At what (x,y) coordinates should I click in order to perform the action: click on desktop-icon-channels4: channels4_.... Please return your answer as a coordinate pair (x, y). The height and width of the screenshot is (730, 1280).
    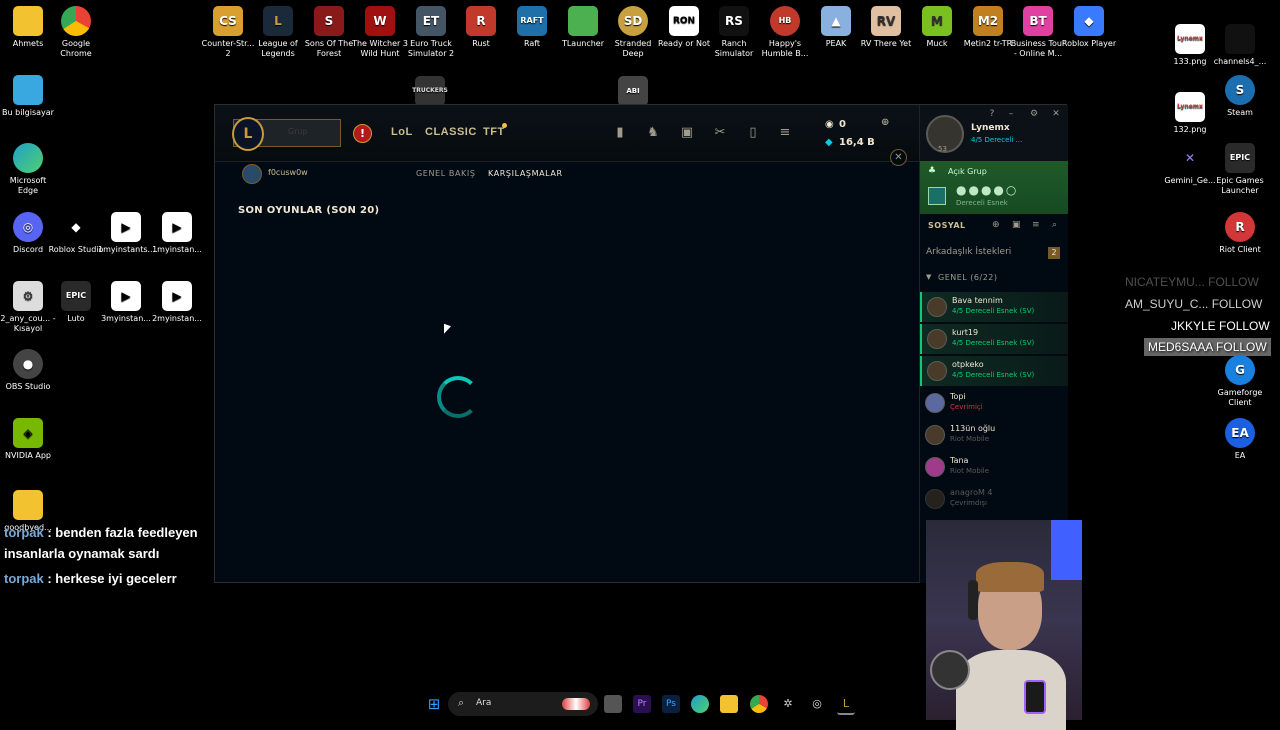
    Looking at the image, I should click on (1240, 45).